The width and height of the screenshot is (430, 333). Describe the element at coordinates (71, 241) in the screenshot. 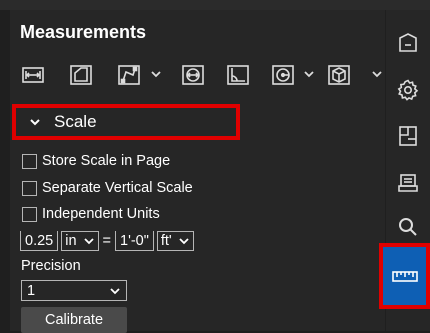

I see `page-unit-value: in` at that location.